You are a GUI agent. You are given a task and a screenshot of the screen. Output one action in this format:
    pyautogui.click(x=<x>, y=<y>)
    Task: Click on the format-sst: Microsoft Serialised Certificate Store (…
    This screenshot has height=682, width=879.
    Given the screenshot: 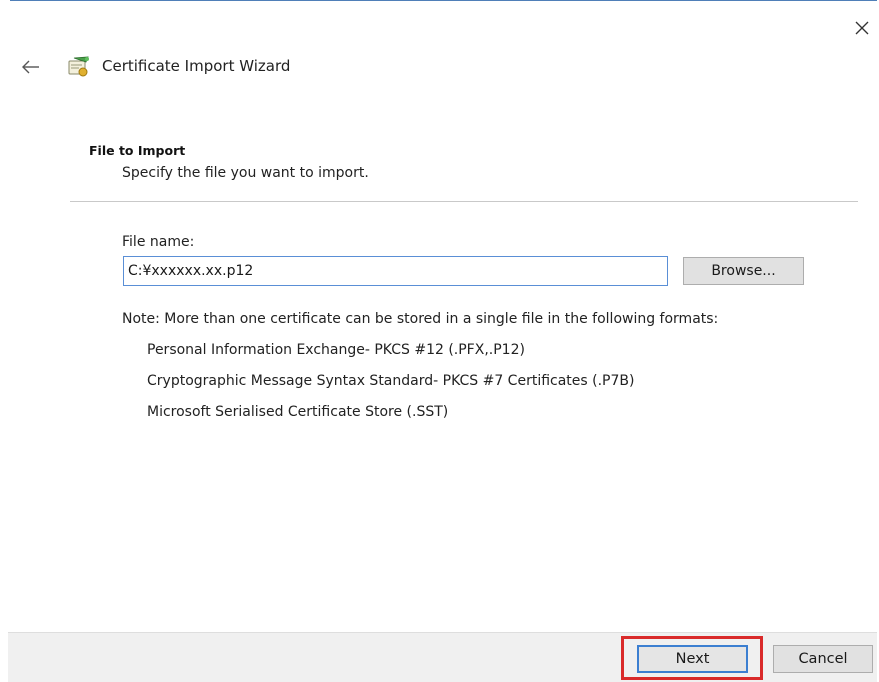 What is the action you would take?
    pyautogui.click(x=298, y=412)
    